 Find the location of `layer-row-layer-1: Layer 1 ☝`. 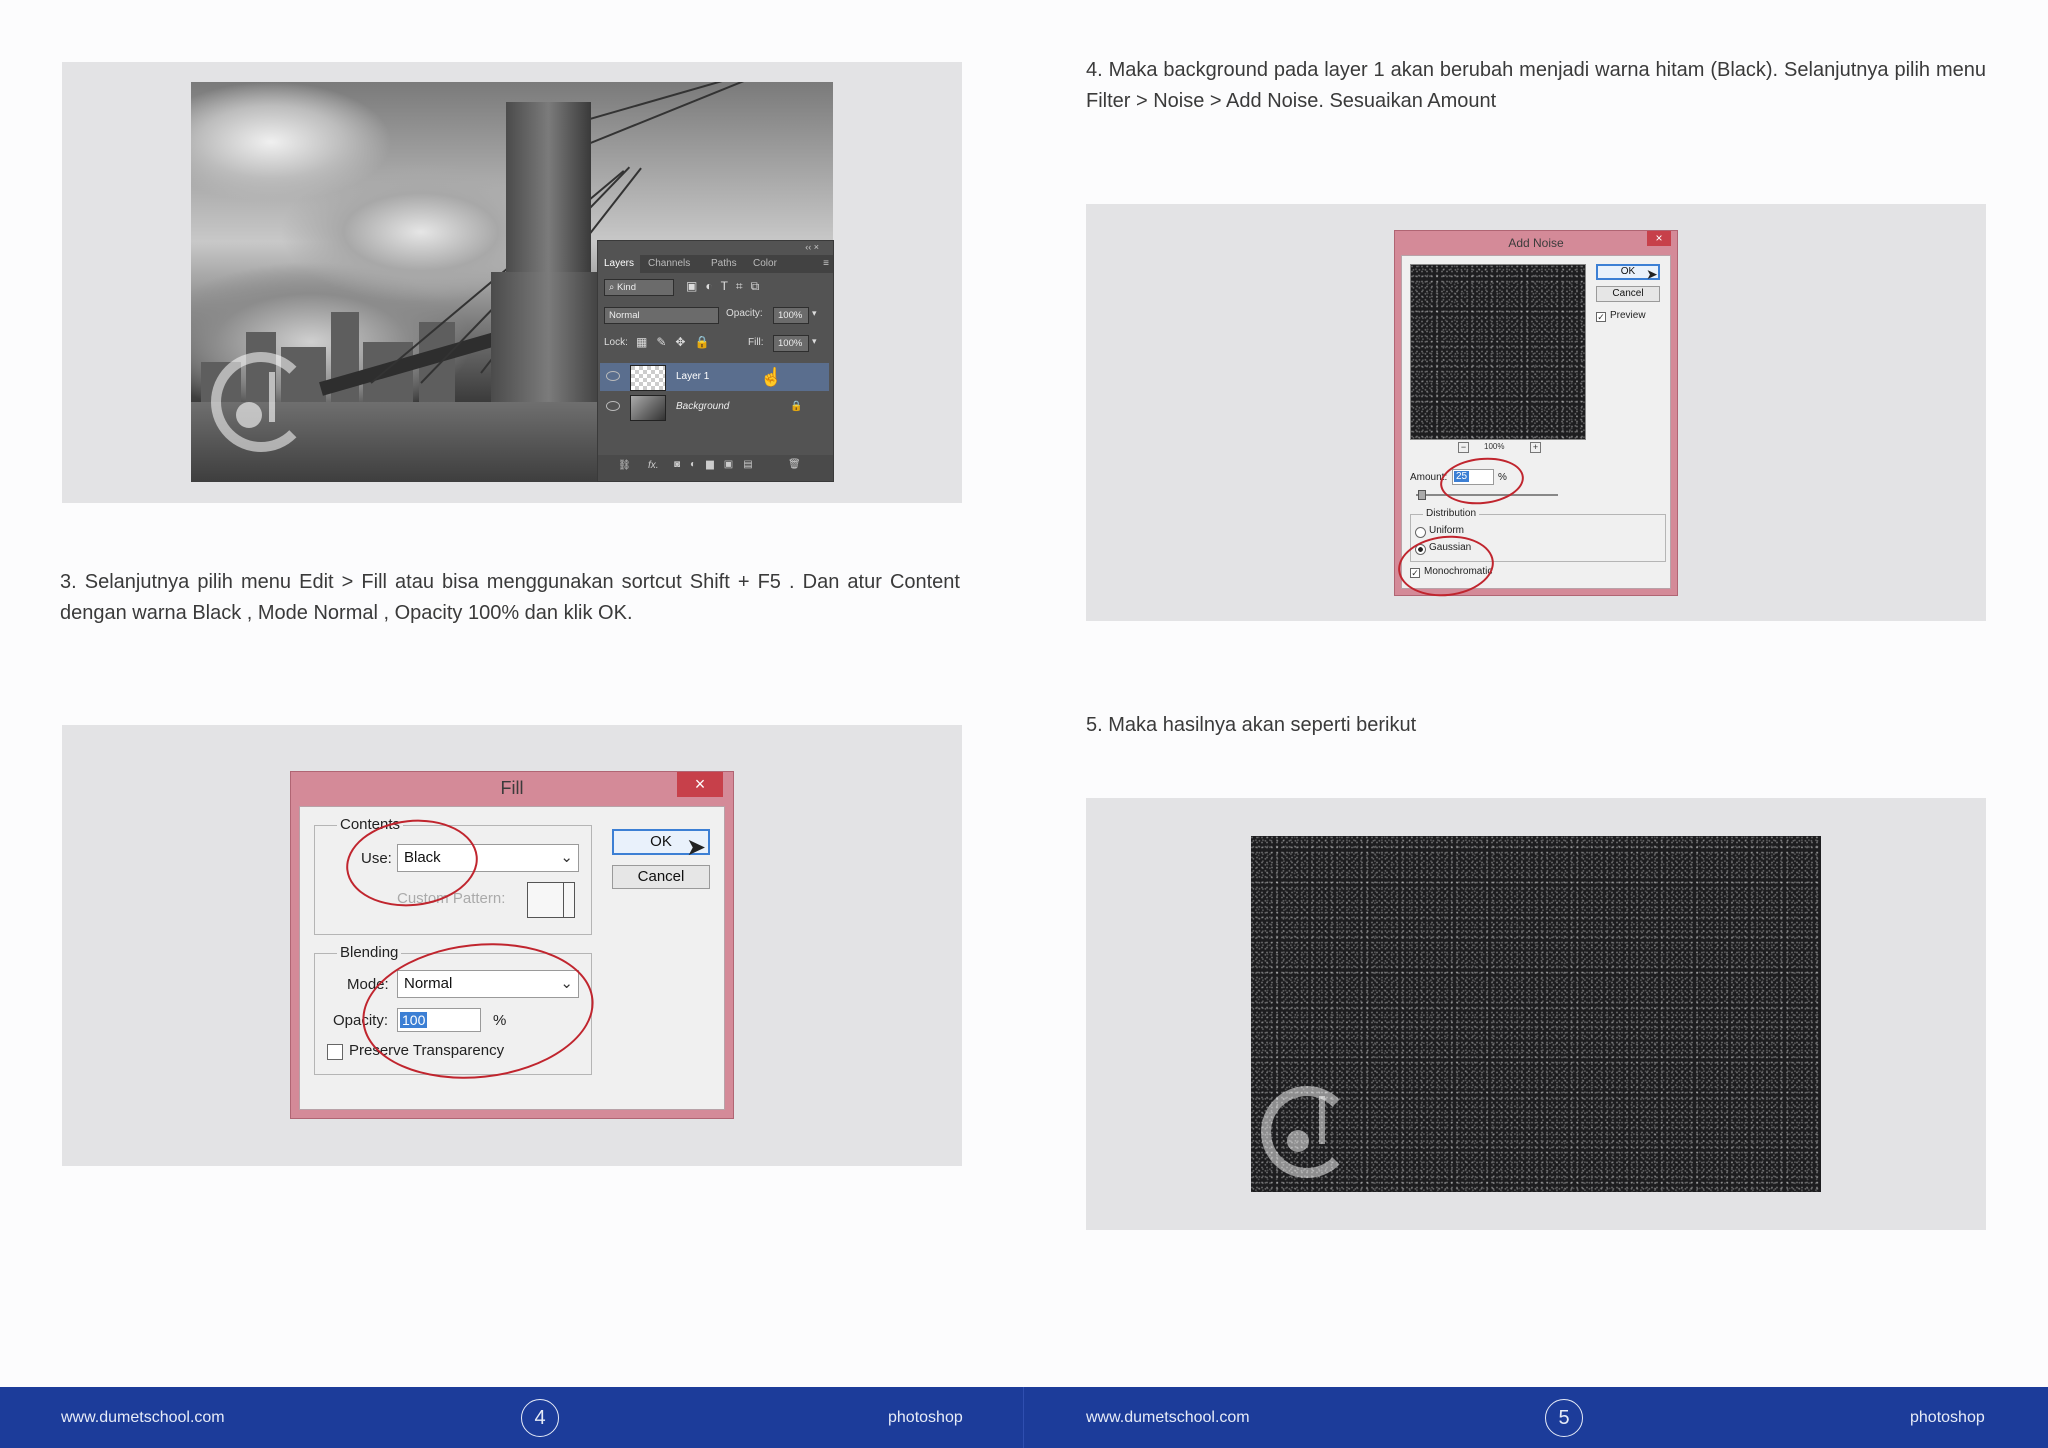

layer-row-layer-1: Layer 1 ☝ is located at coordinates (714, 377).